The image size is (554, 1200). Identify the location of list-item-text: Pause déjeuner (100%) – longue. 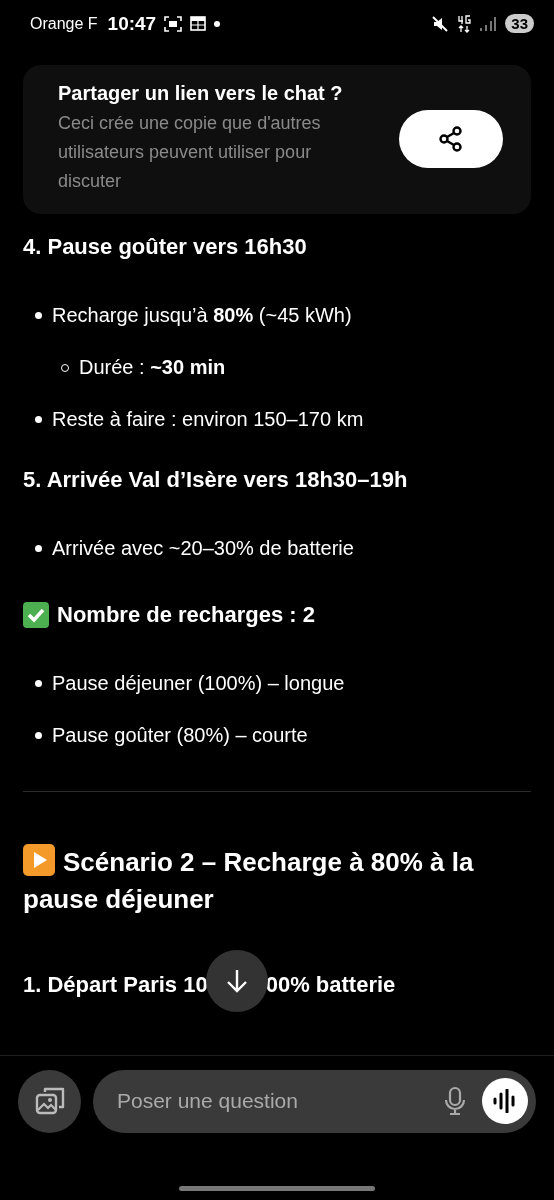
(198, 684).